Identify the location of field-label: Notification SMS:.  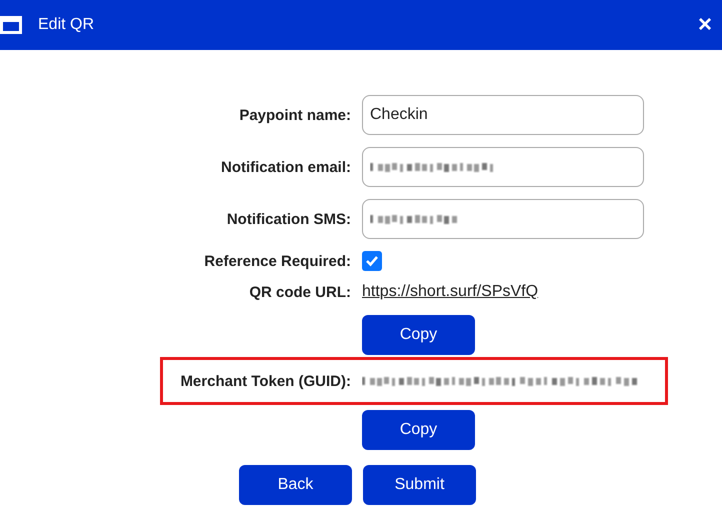
(288, 219).